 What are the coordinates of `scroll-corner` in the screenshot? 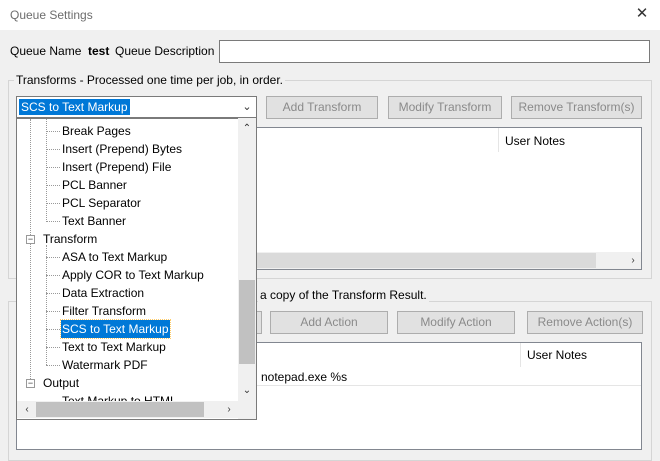 It's located at (247, 410).